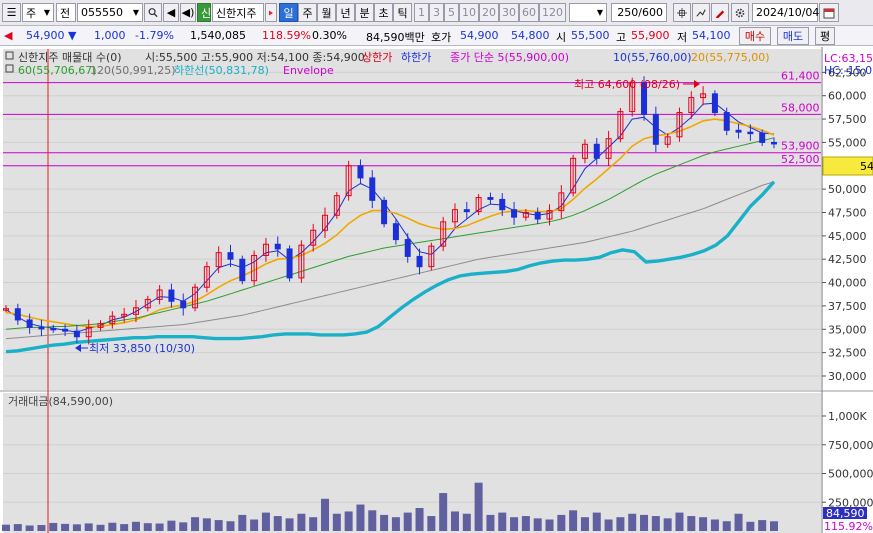 The image size is (873, 533). I want to click on price-axis-label: 37,500, so click(847, 306).